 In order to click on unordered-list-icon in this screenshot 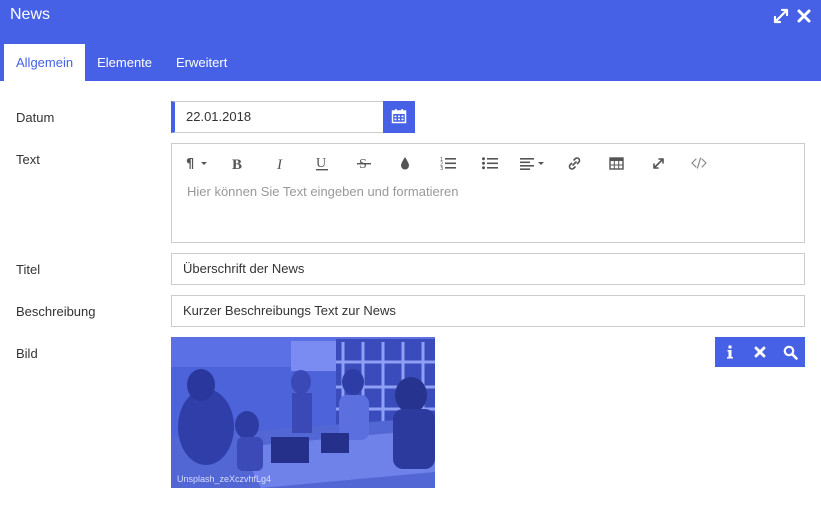, I will do `click(490, 163)`.